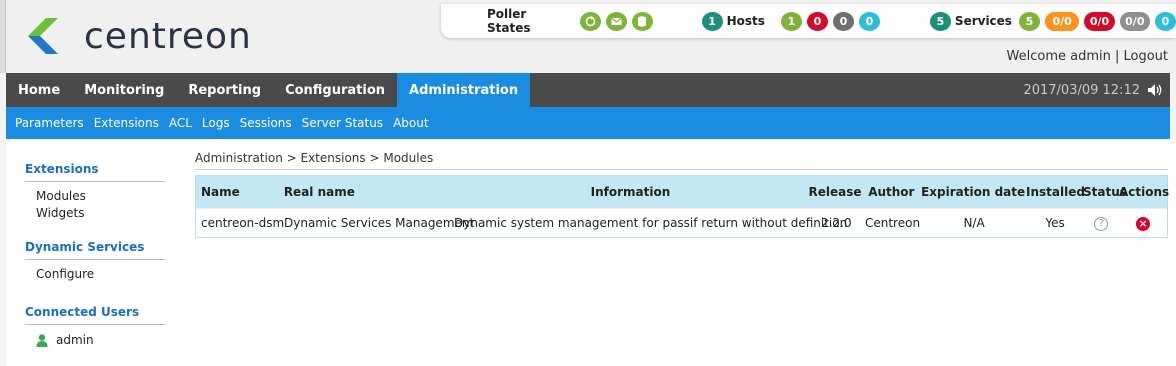  Describe the element at coordinates (974, 223) in the screenshot. I see `cell-expiration-date: N/A` at that location.